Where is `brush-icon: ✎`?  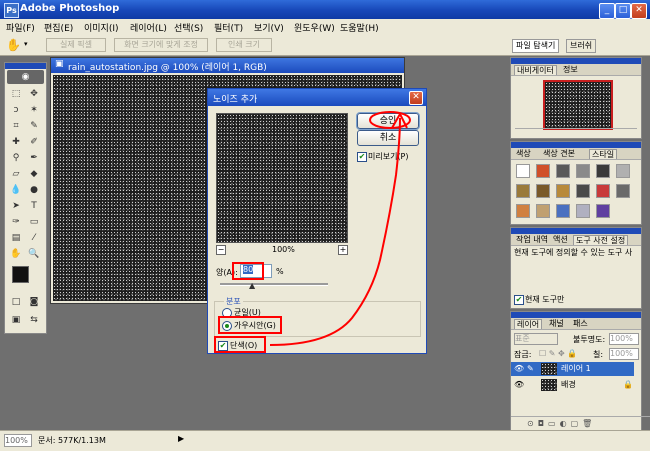
brush-icon: ✎ is located at coordinates (530, 368).